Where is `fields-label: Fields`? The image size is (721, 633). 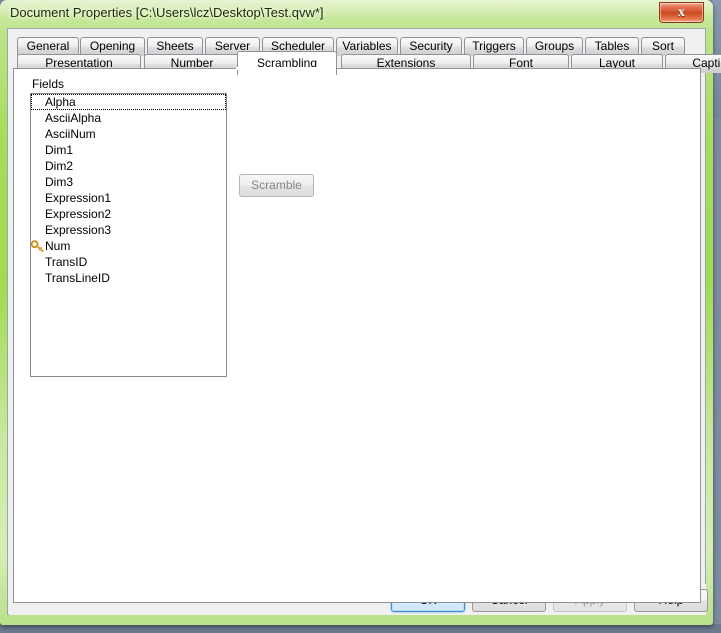 fields-label: Fields is located at coordinates (48, 84).